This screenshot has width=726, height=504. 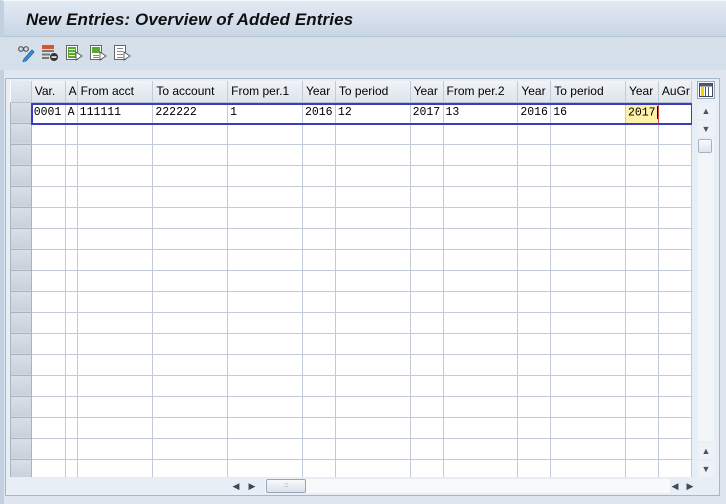 What do you see at coordinates (706, 129) in the screenshot?
I see `scroll-down-button: ▼` at bounding box center [706, 129].